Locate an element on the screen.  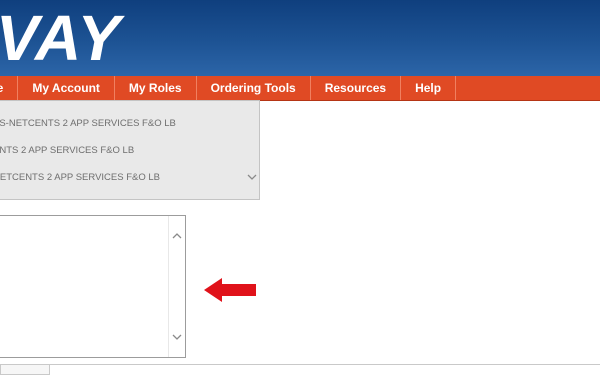
nav-my-roles: My Roles is located at coordinates (156, 88).